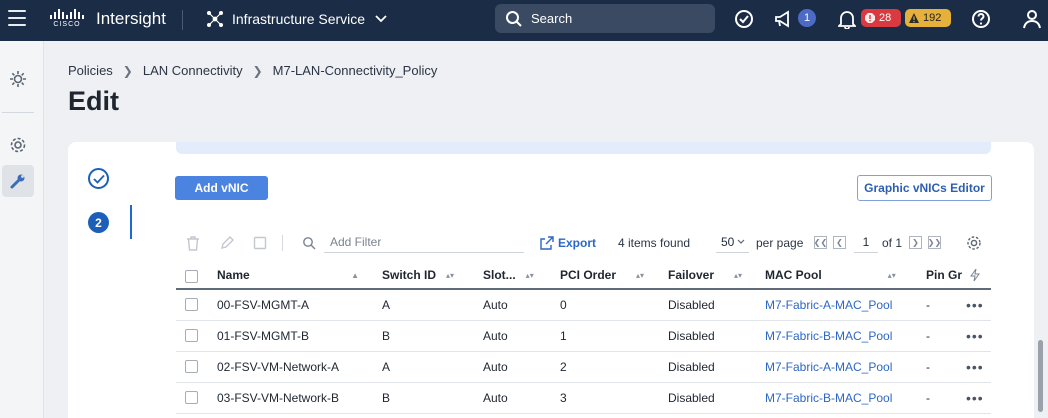  I want to click on help-icon, so click(981, 19).